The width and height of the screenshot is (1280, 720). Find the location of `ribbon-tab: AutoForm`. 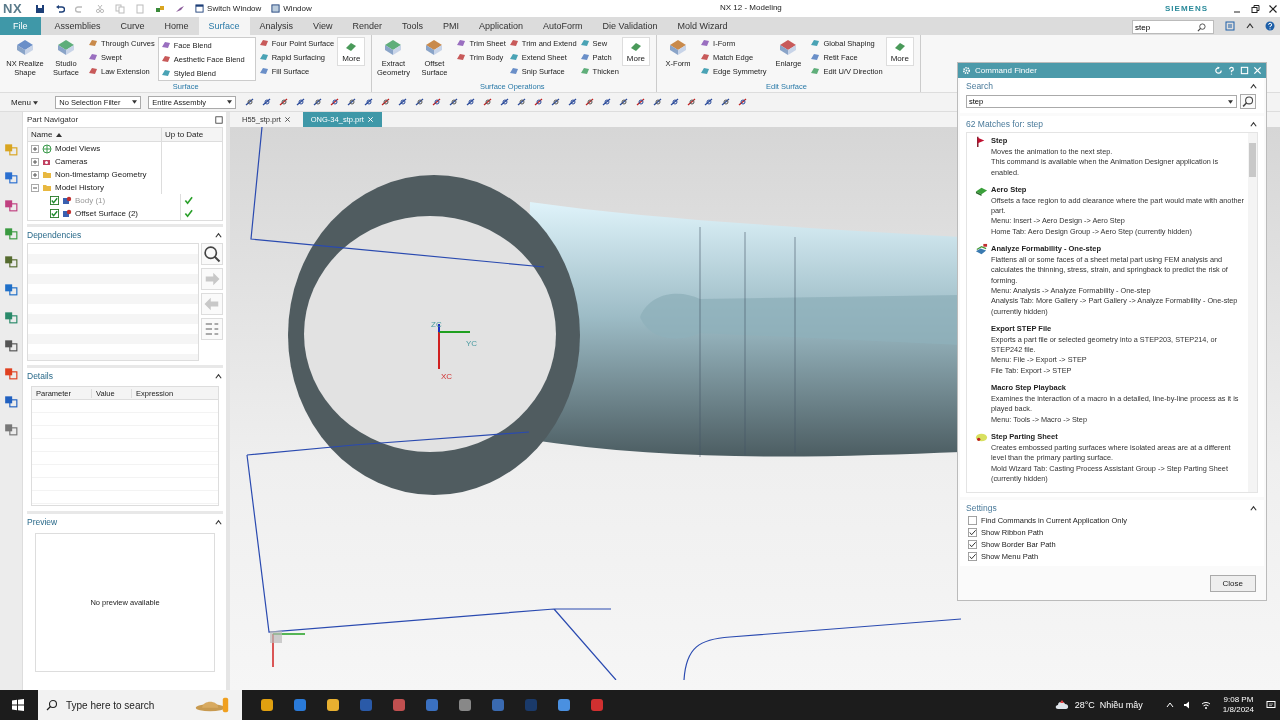

ribbon-tab: AutoForm is located at coordinates (563, 26).